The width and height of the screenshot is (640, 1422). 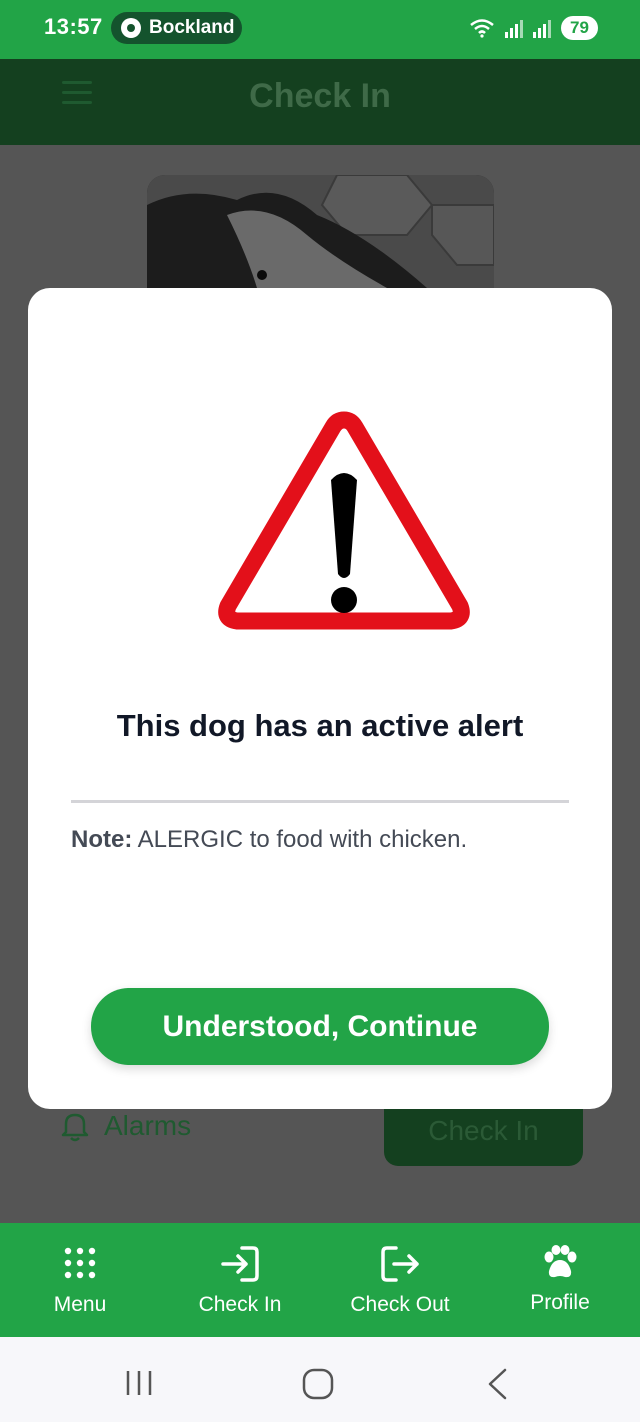 What do you see at coordinates (139, 1383) in the screenshot?
I see `recent-apps-icon` at bounding box center [139, 1383].